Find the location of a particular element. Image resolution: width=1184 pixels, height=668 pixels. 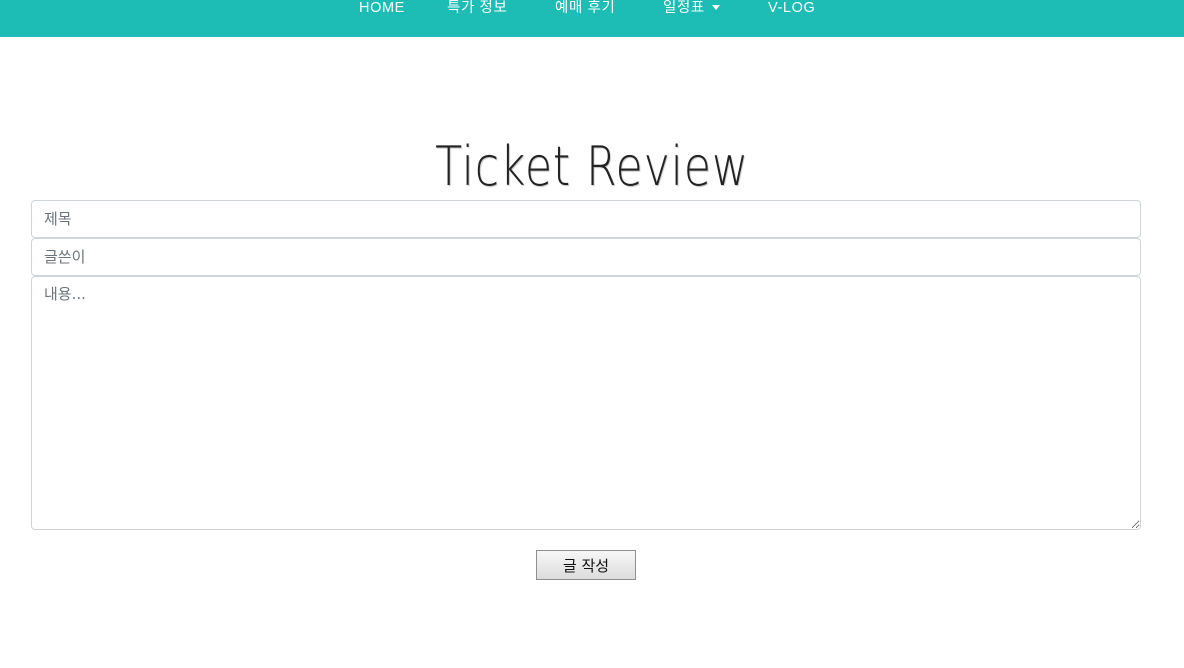

nav-item-schedule-dropdown: 일정표 is located at coordinates (691, 8).